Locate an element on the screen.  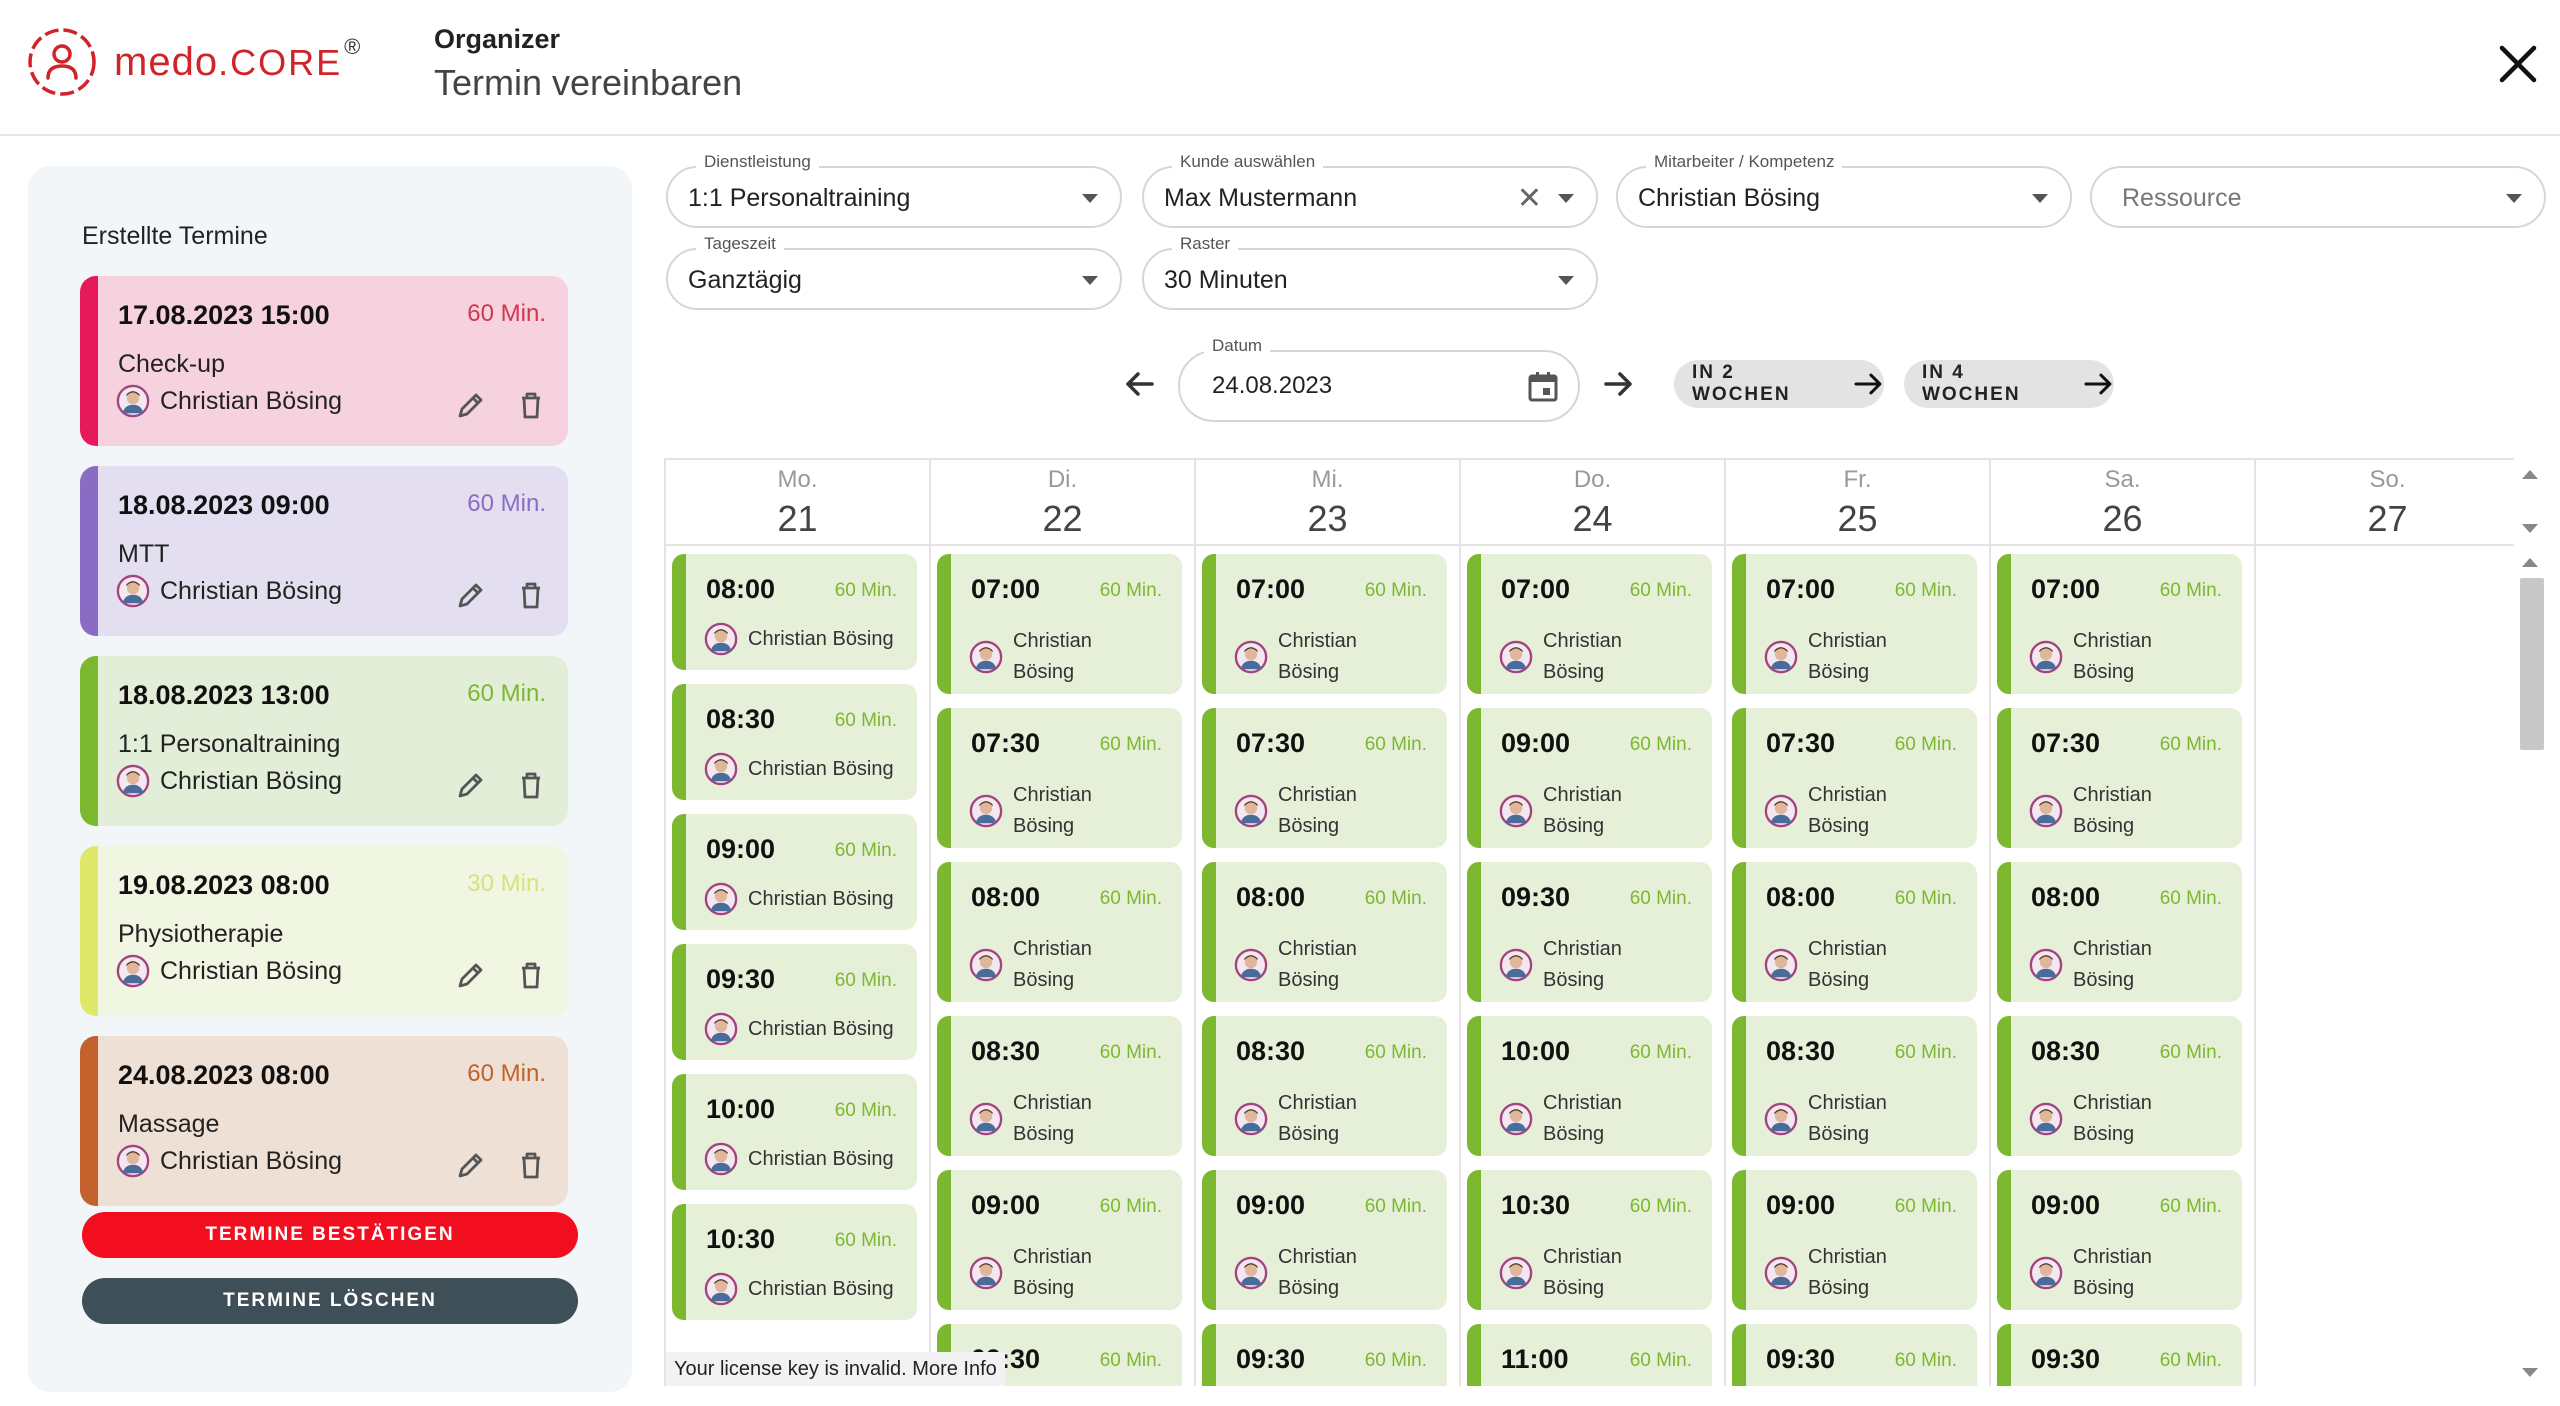
time-slot: 09:30 60 Min. Christian Bösing is located at coordinates (794, 1002).